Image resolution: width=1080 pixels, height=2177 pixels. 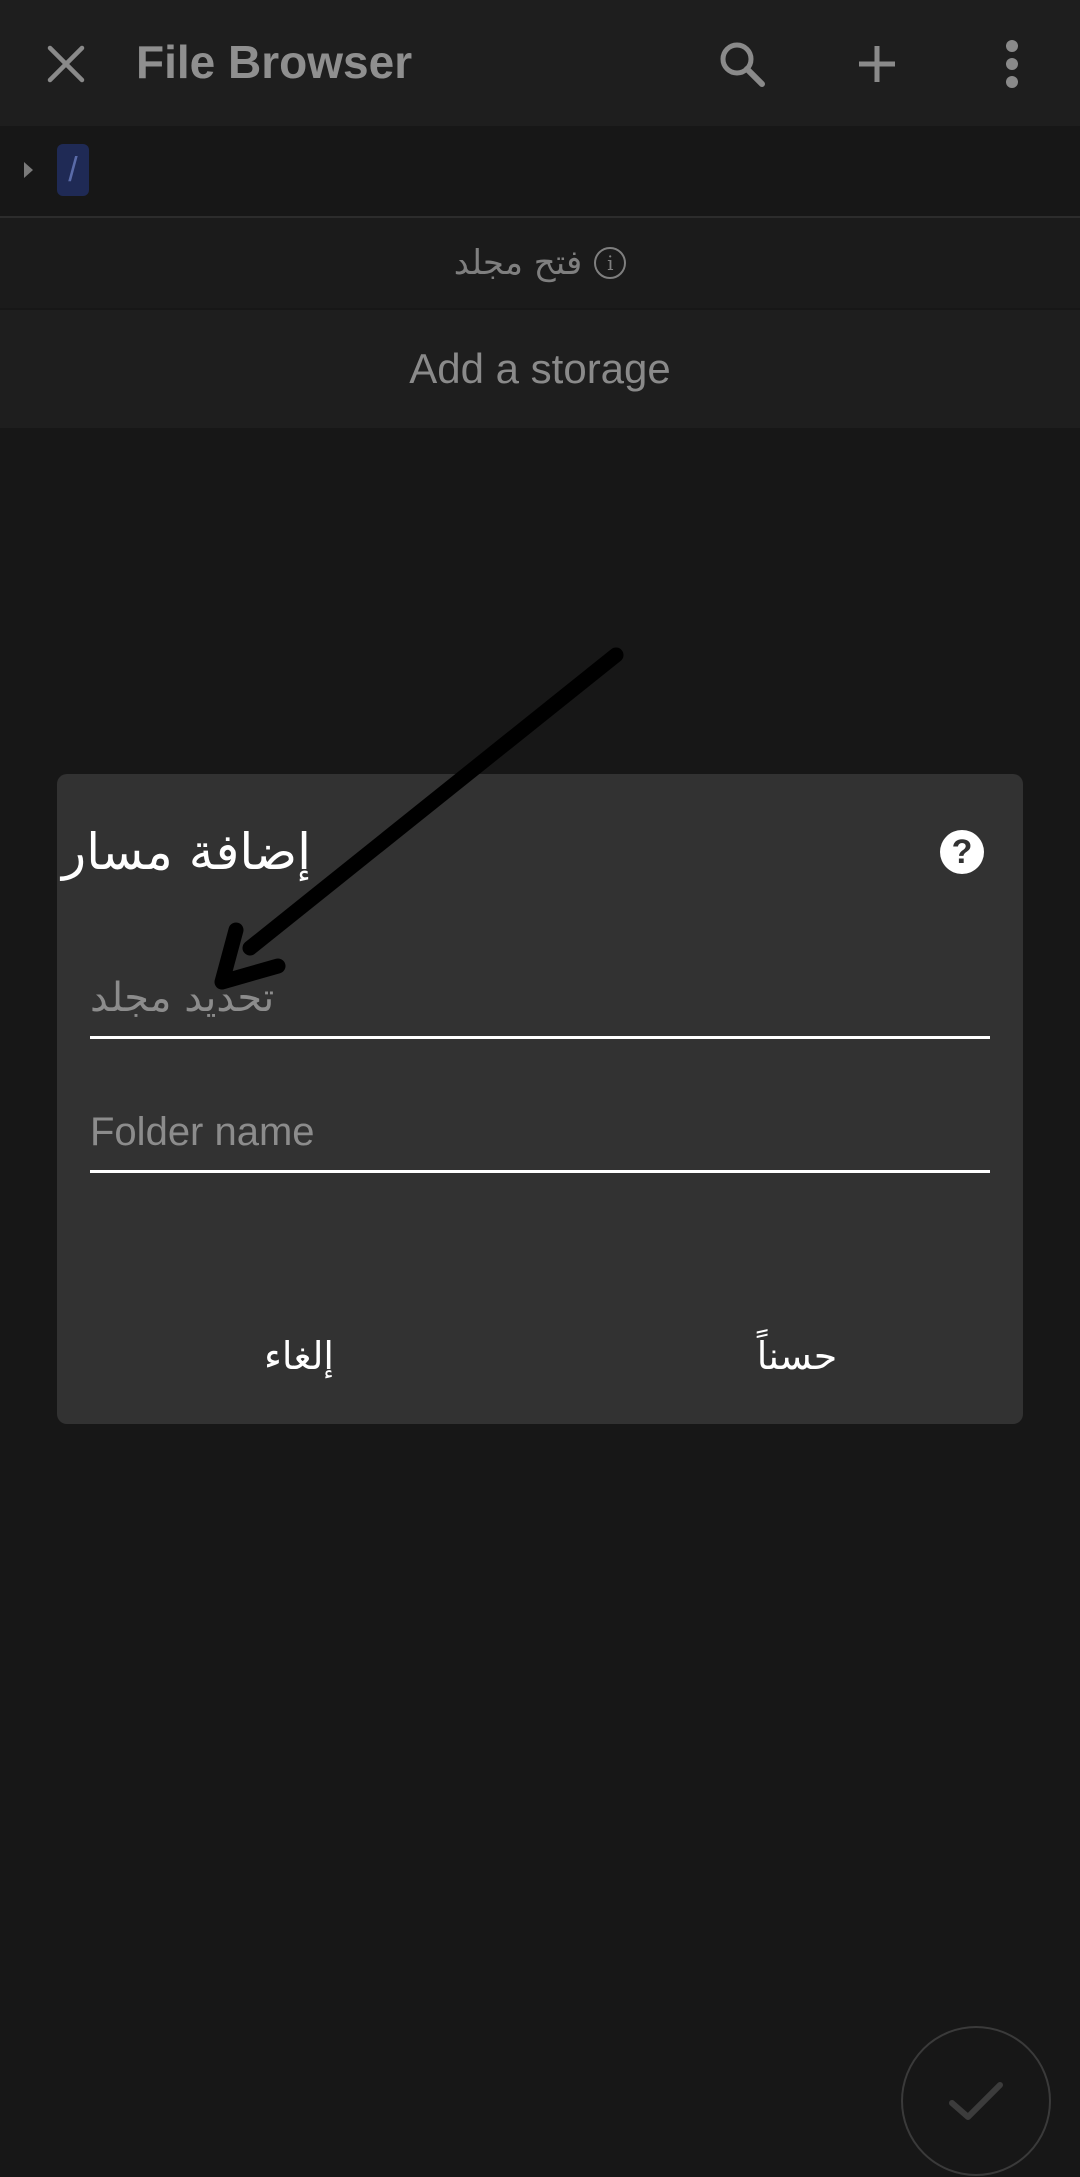 I want to click on search-button, so click(x=742, y=64).